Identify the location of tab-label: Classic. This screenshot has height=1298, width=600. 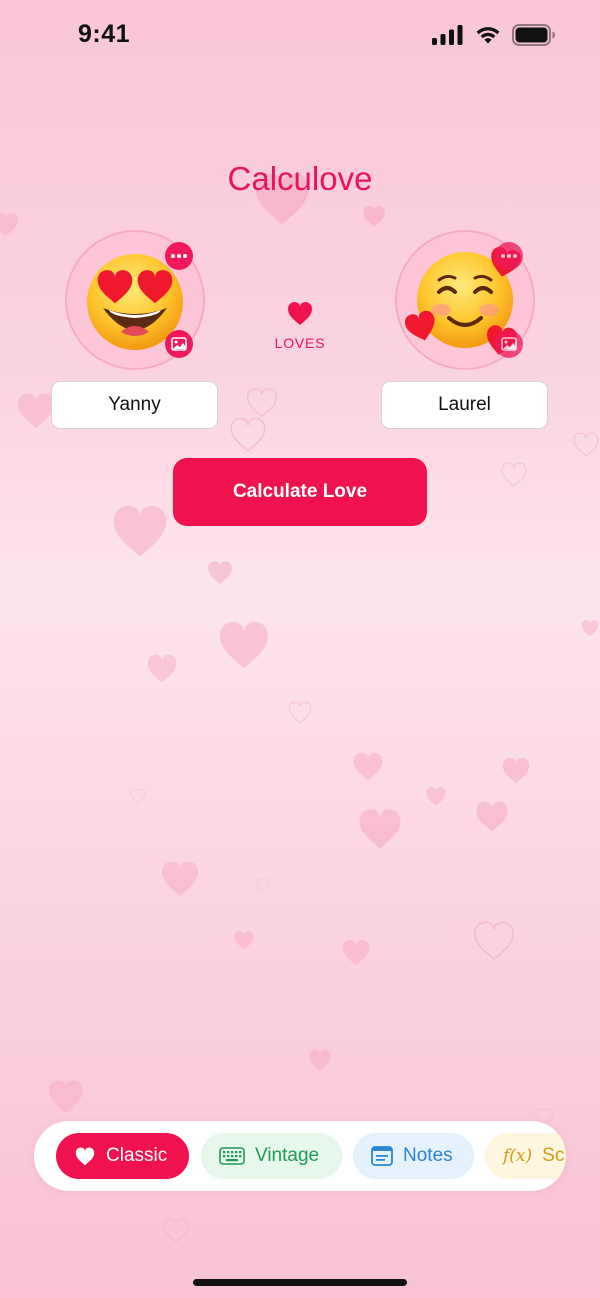
(137, 1155).